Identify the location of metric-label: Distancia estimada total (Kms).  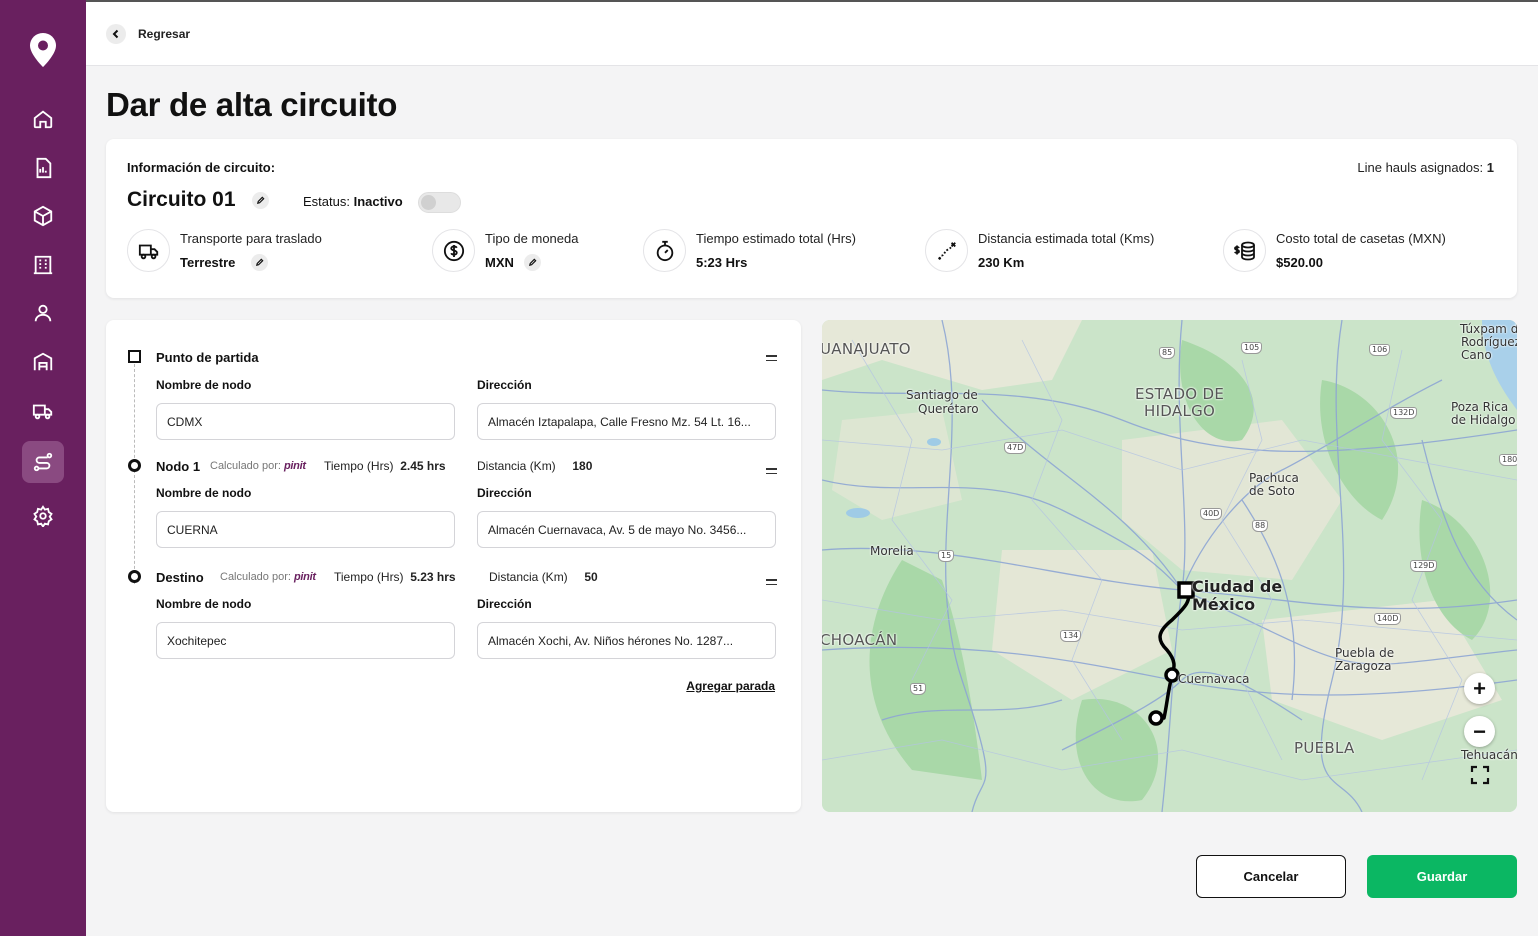
(1066, 238).